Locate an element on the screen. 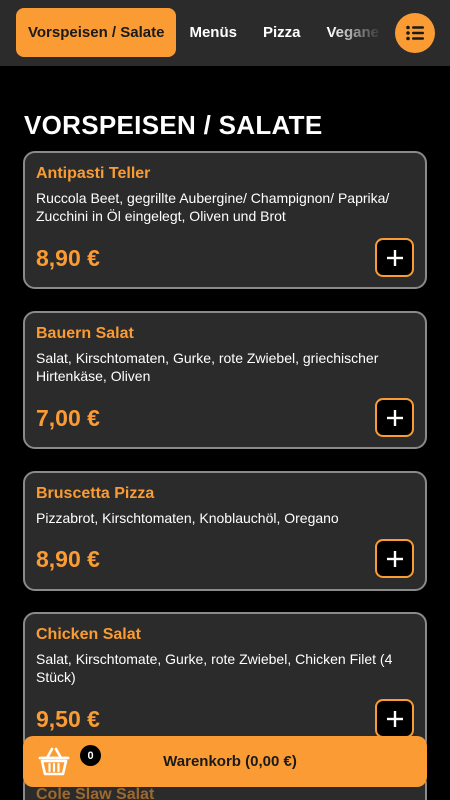  tab-pizza: Pizza is located at coordinates (282, 32).